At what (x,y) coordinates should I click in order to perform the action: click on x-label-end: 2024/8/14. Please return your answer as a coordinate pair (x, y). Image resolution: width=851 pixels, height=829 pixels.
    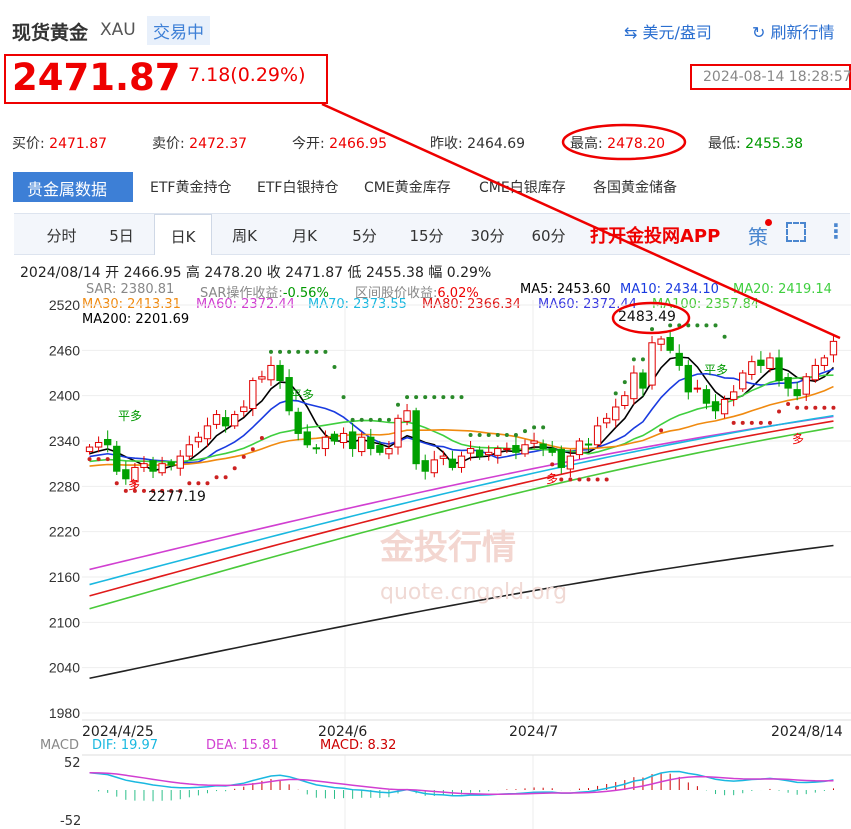
    Looking at the image, I should click on (807, 732).